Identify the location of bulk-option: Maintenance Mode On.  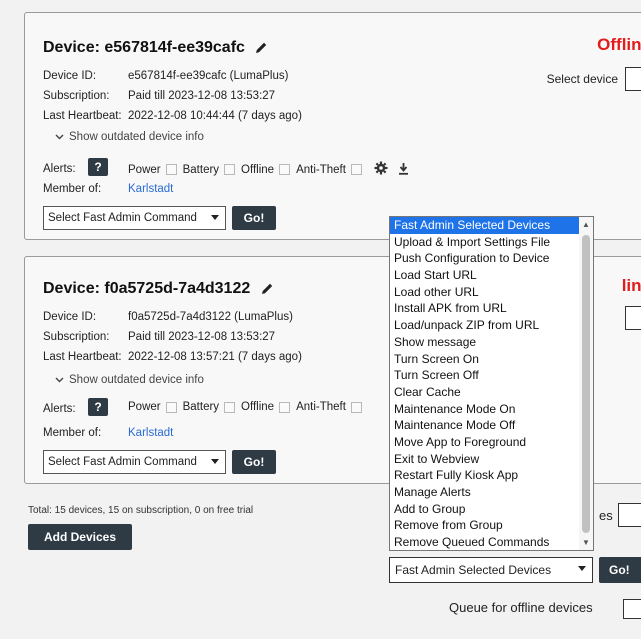
(491, 409).